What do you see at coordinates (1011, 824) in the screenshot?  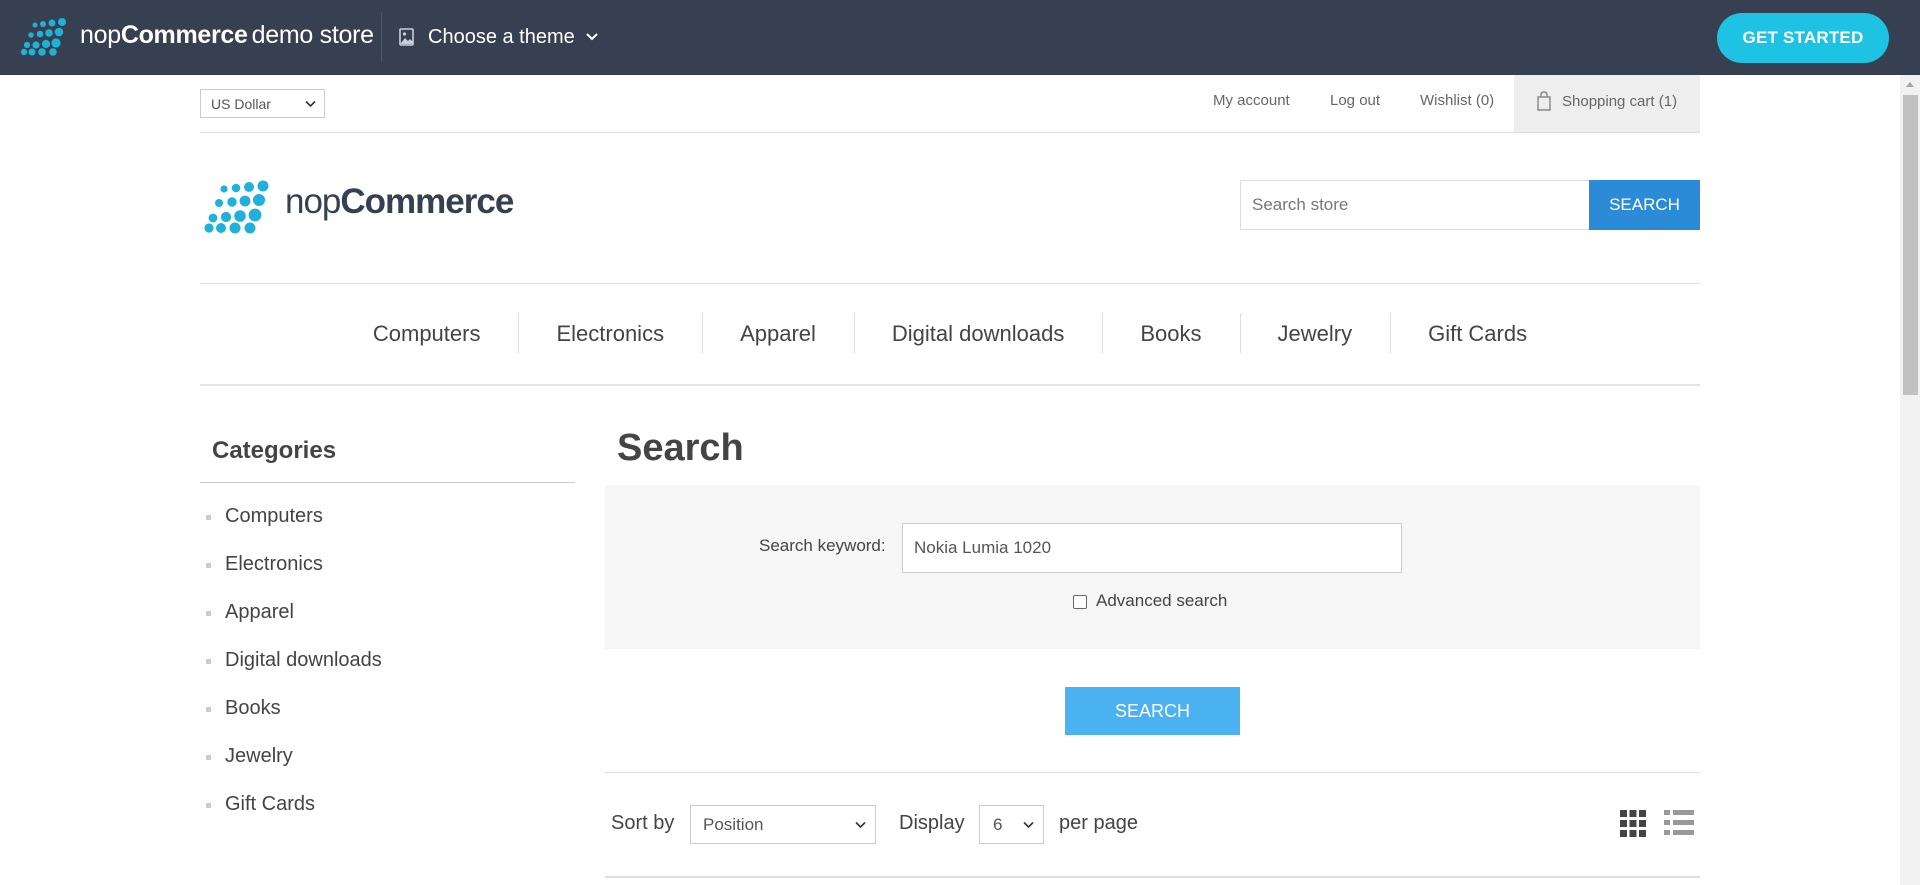 I see `page-size-select: 6` at bounding box center [1011, 824].